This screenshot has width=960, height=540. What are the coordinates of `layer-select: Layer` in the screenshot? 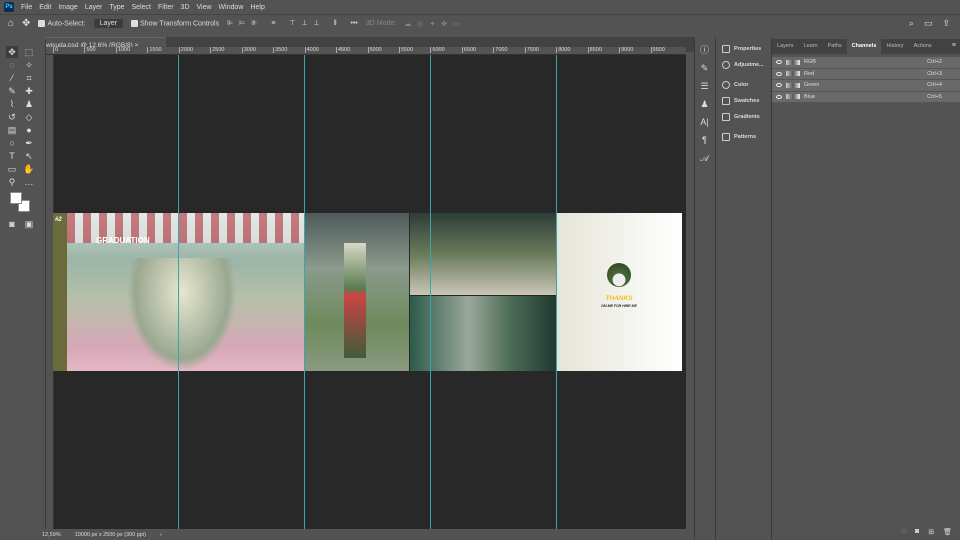 It's located at (108, 23).